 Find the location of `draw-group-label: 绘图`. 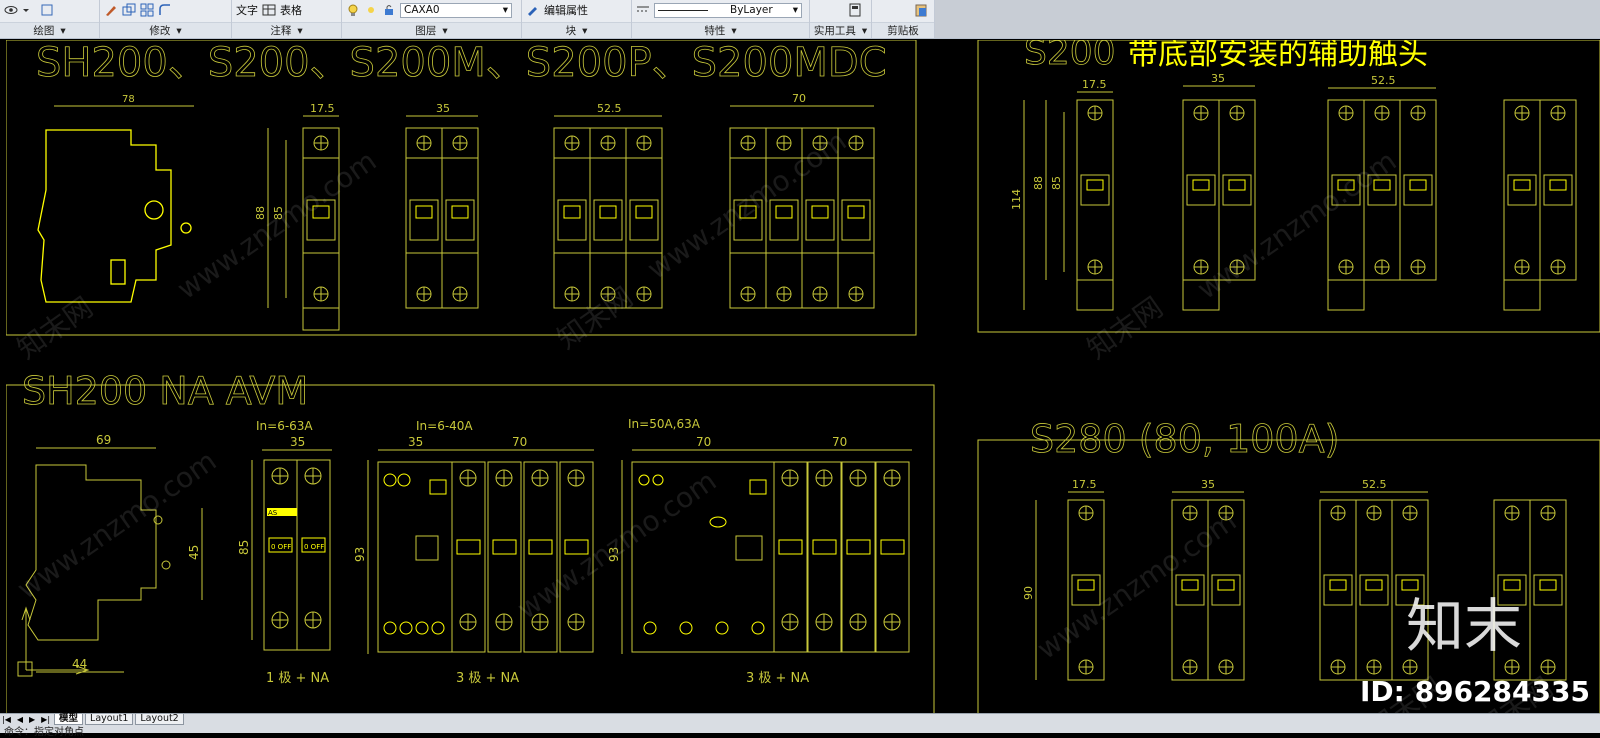

draw-group-label: 绘图 is located at coordinates (44, 31).